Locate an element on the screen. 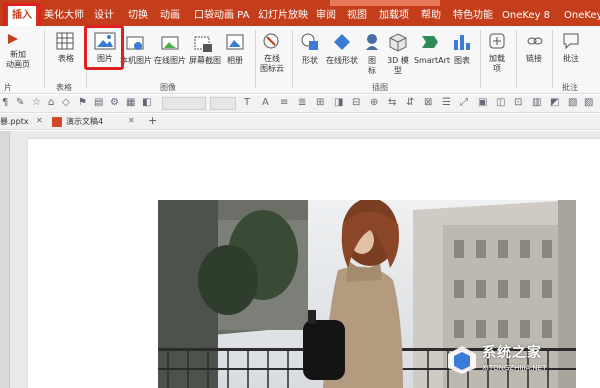  smartart-icon is located at coordinates (430, 42).